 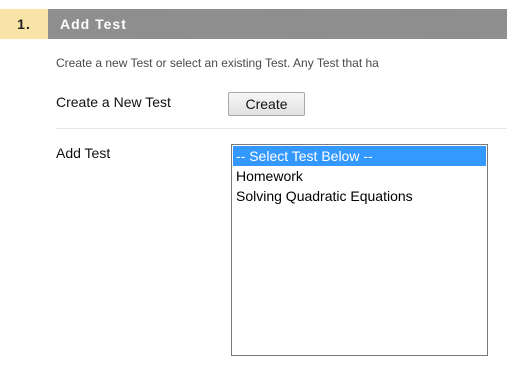 I want to click on create-button: Create, so click(x=266, y=104).